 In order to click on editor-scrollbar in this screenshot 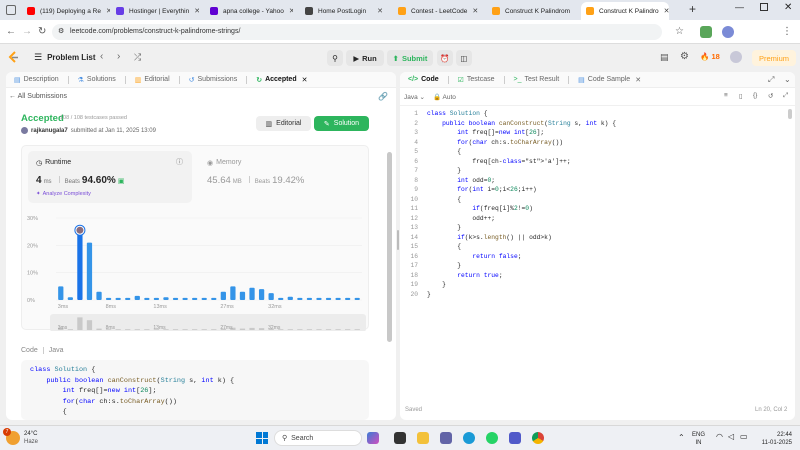, I will do `click(790, 114)`.